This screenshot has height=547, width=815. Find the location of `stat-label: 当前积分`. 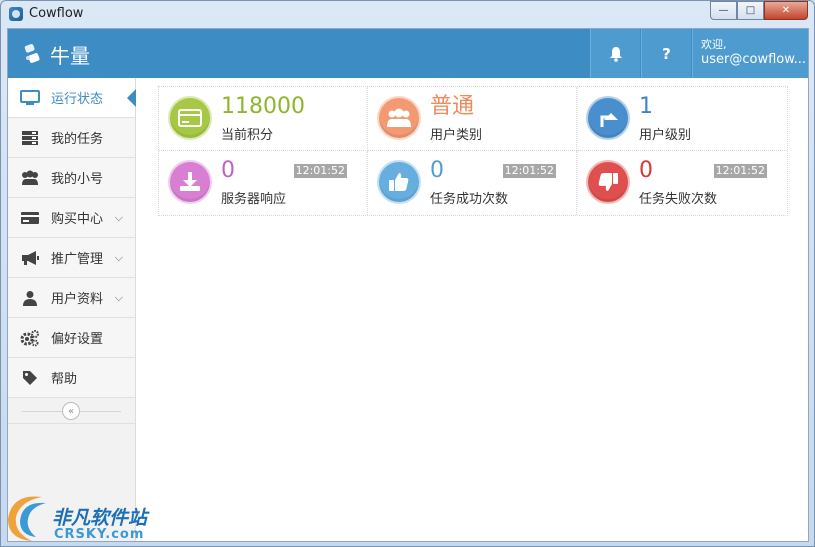

stat-label: 当前积分 is located at coordinates (247, 135).